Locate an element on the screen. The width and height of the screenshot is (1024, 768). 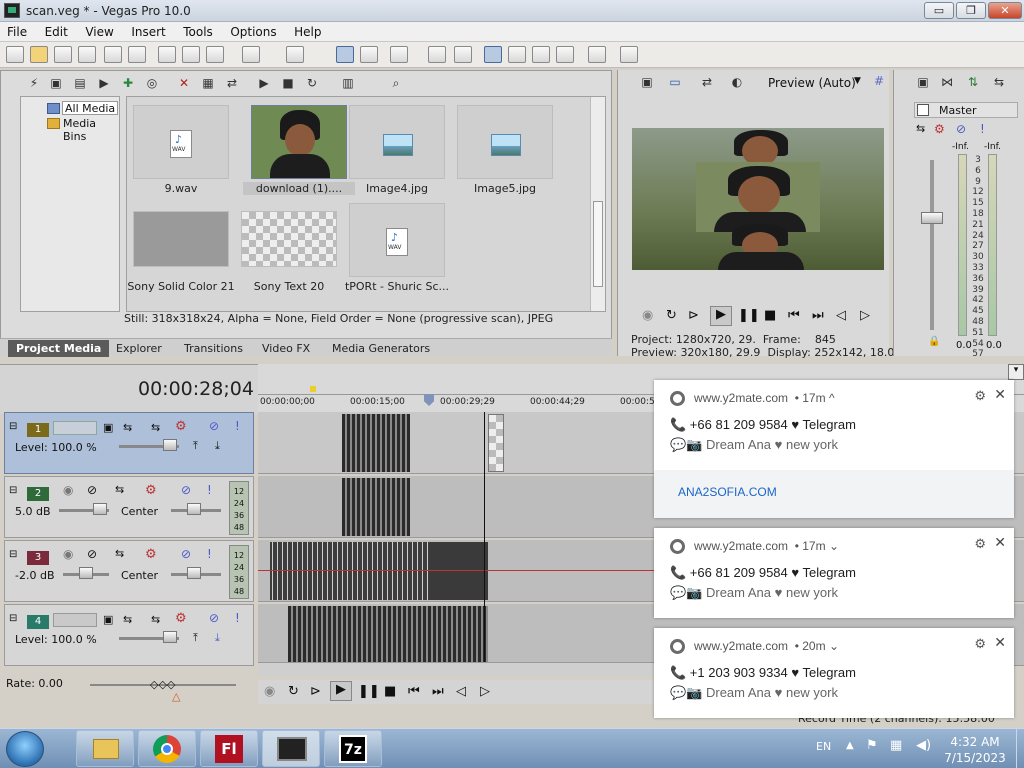
lock-envelopes-icon is located at coordinates (463, 54).